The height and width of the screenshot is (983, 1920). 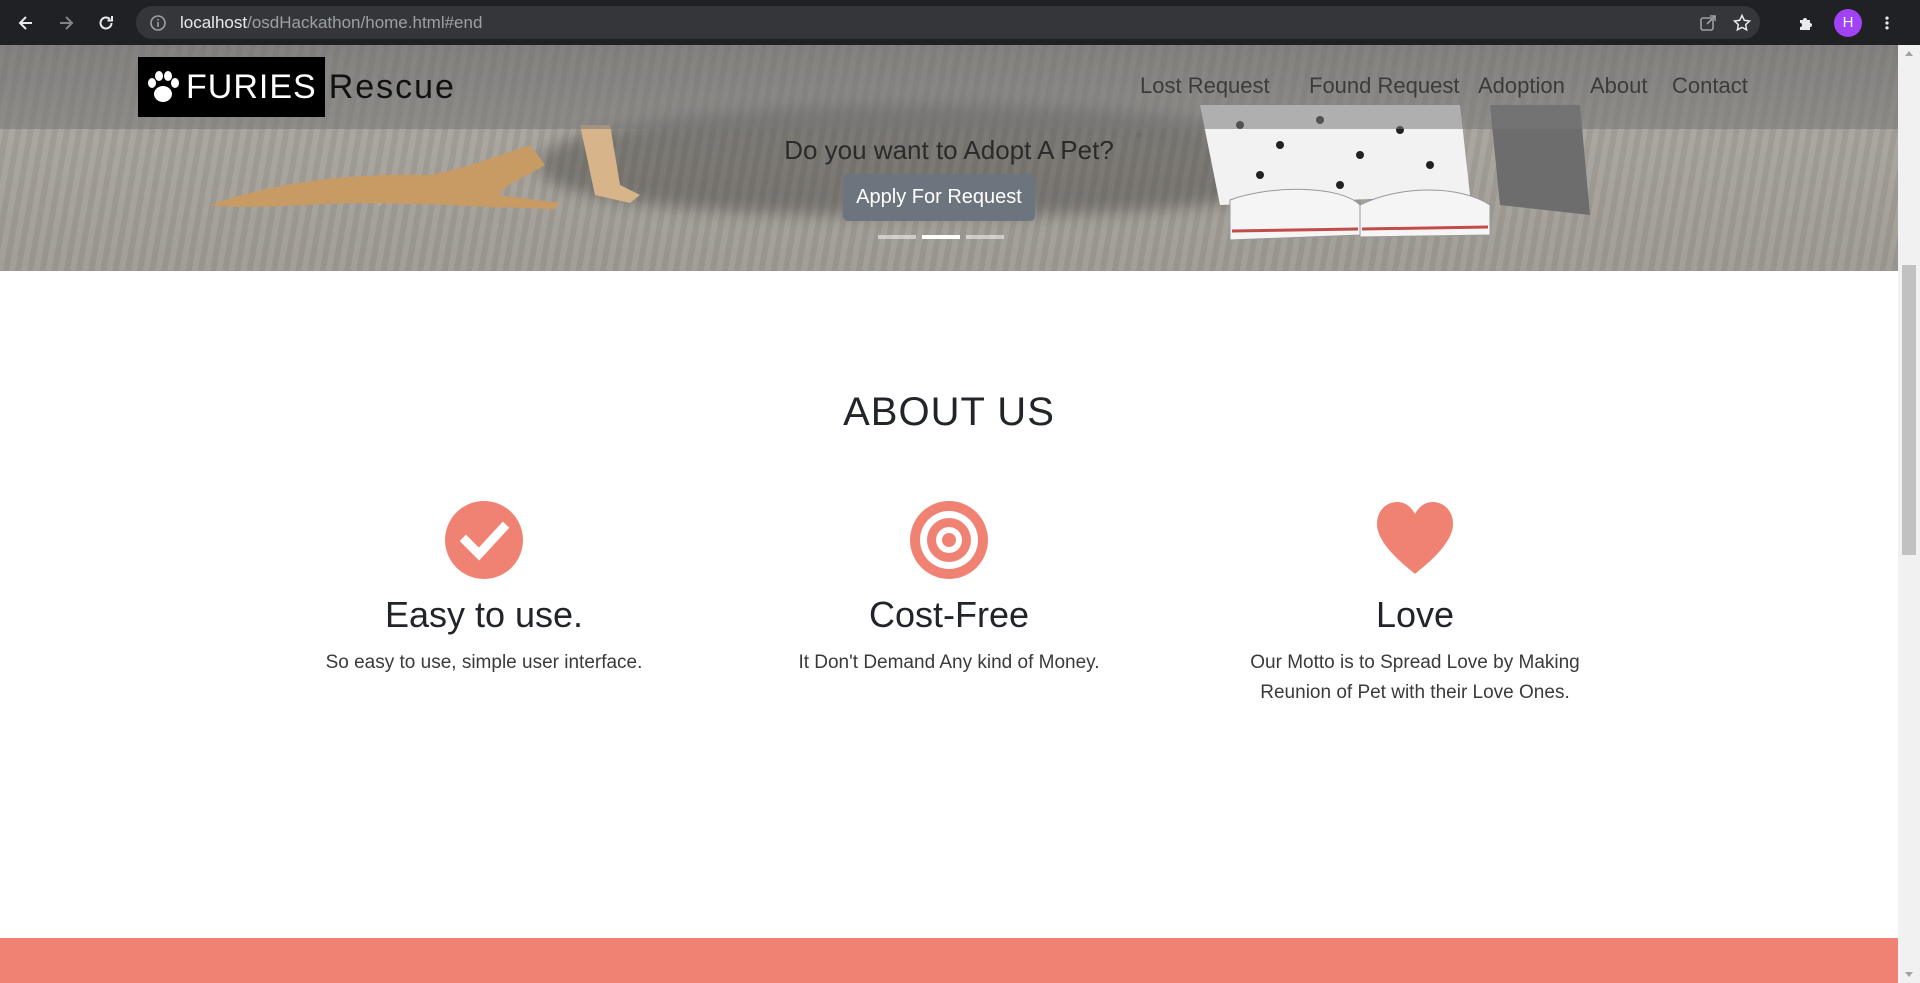 I want to click on browser-toolbar: localhost/osdHackathon/home.html#end H, so click(x=960, y=22).